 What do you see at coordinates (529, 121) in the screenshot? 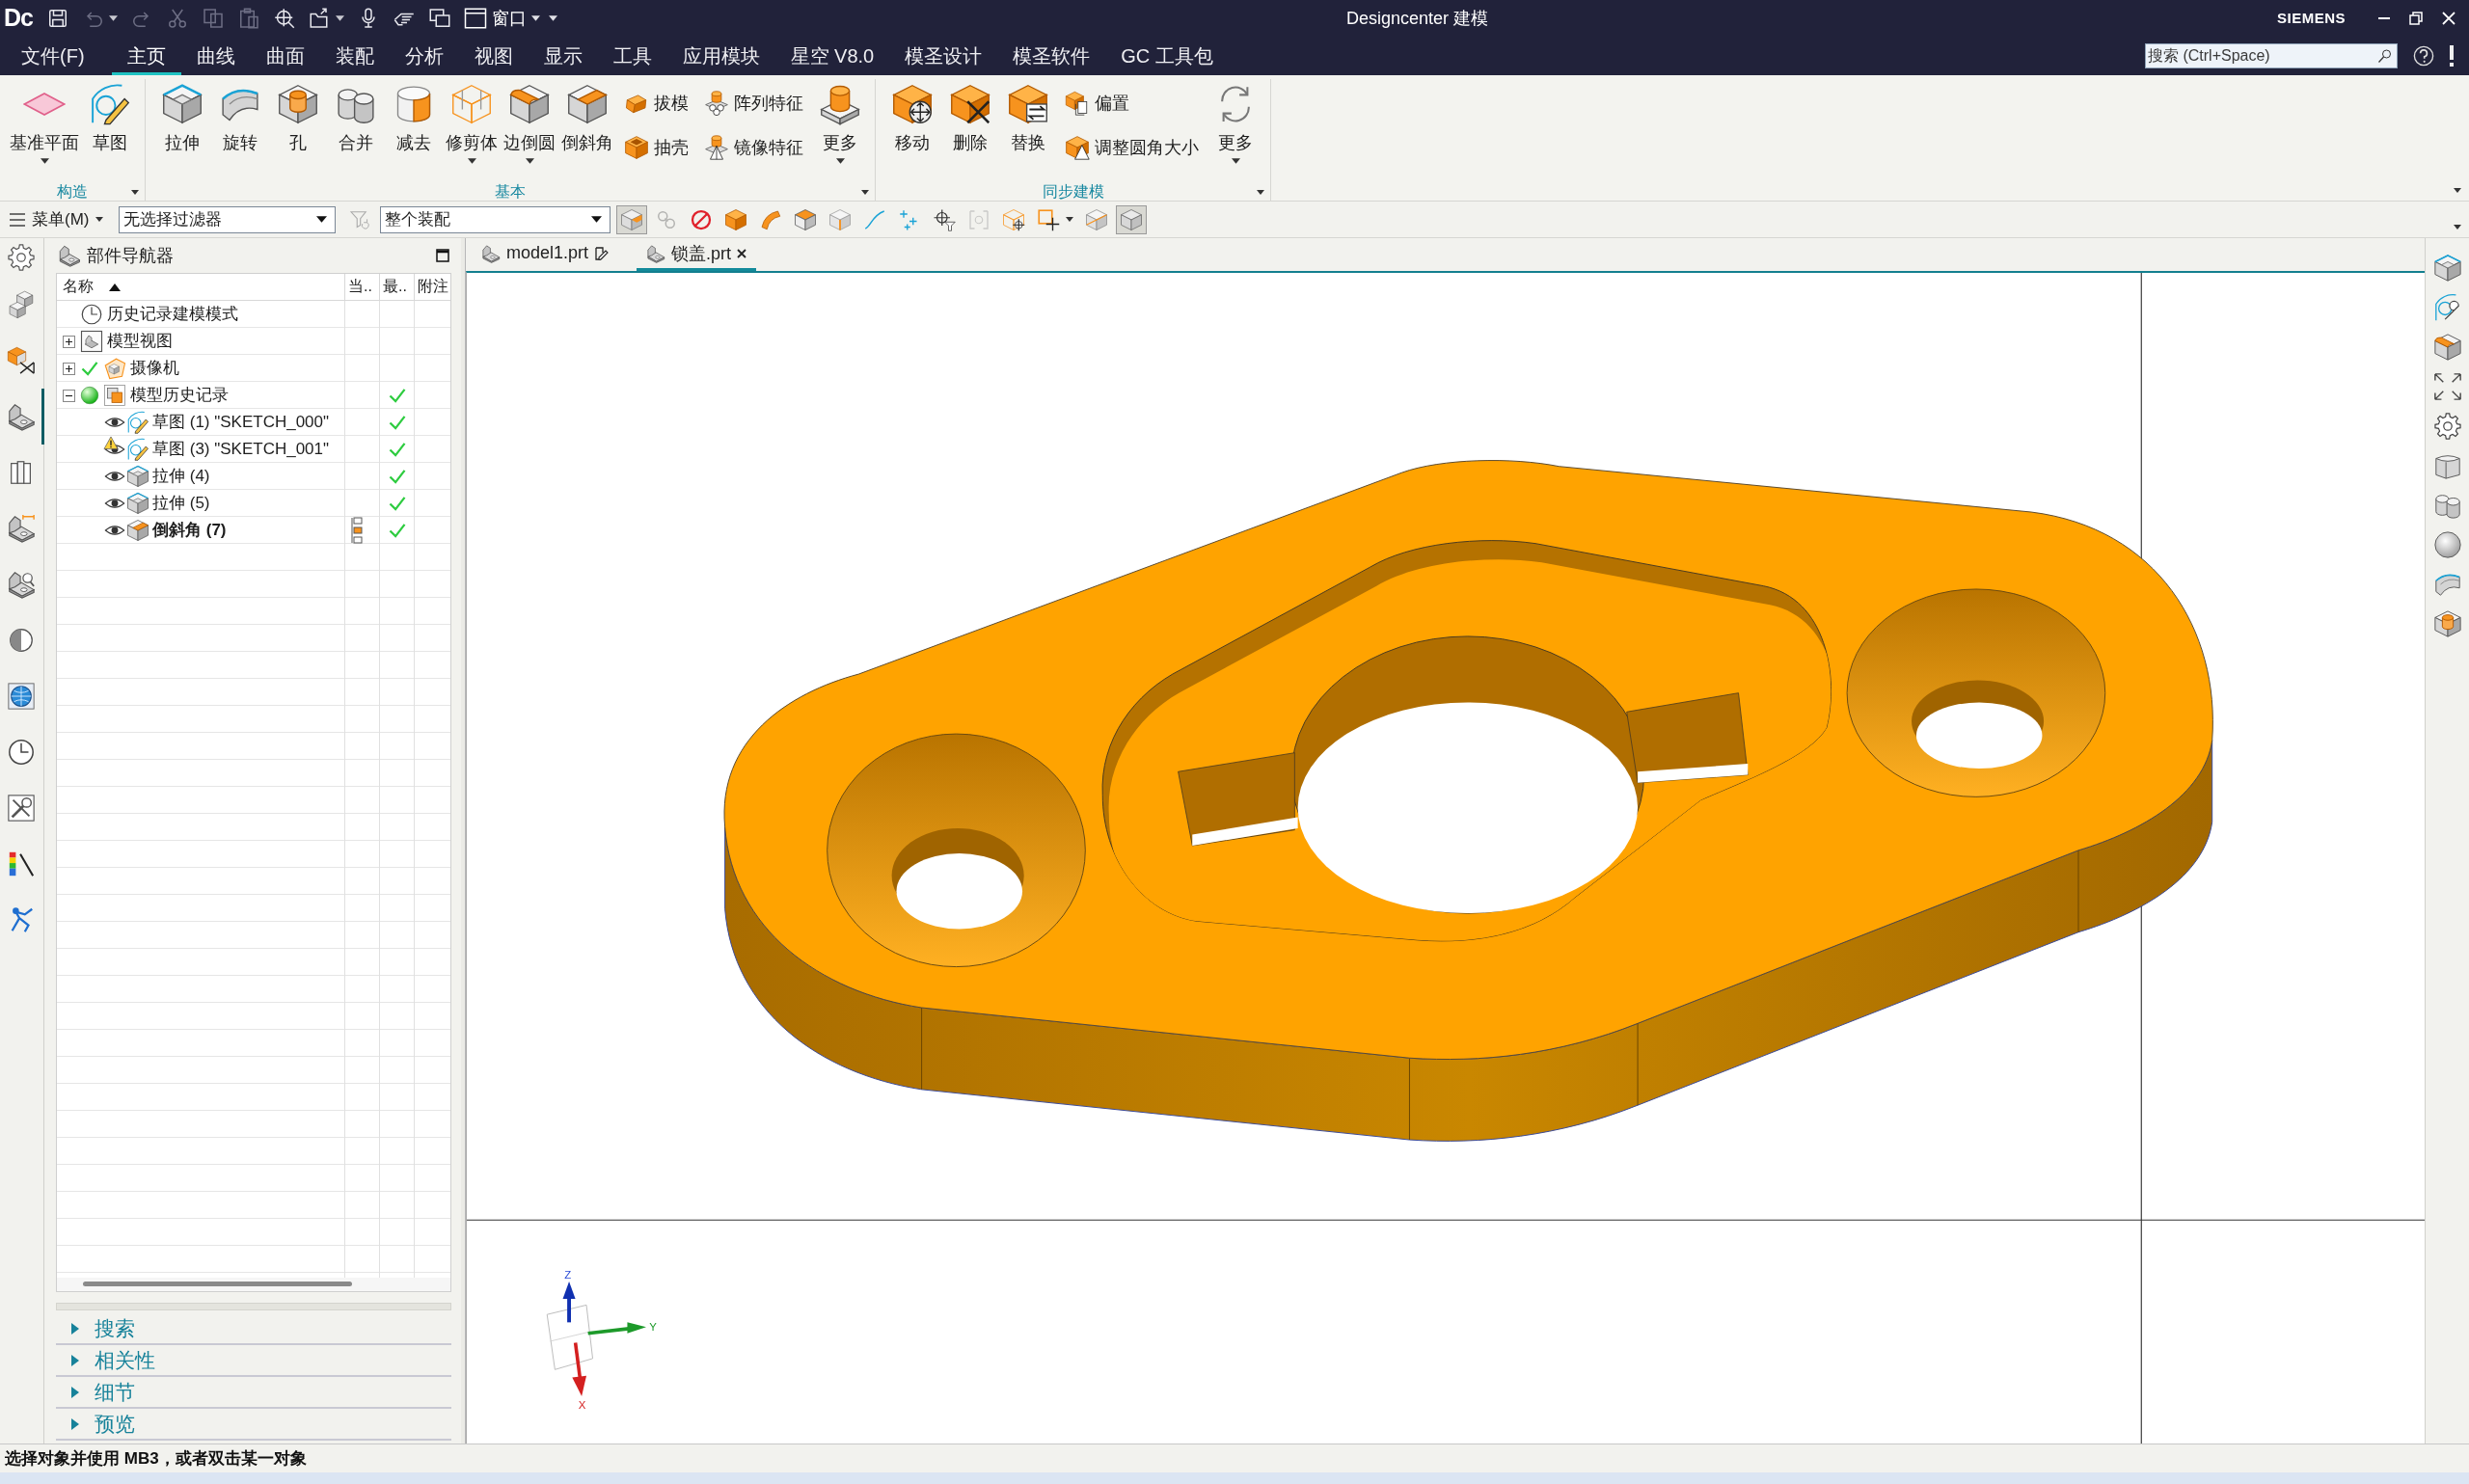
I see `tool-button: 边倒圆` at bounding box center [529, 121].